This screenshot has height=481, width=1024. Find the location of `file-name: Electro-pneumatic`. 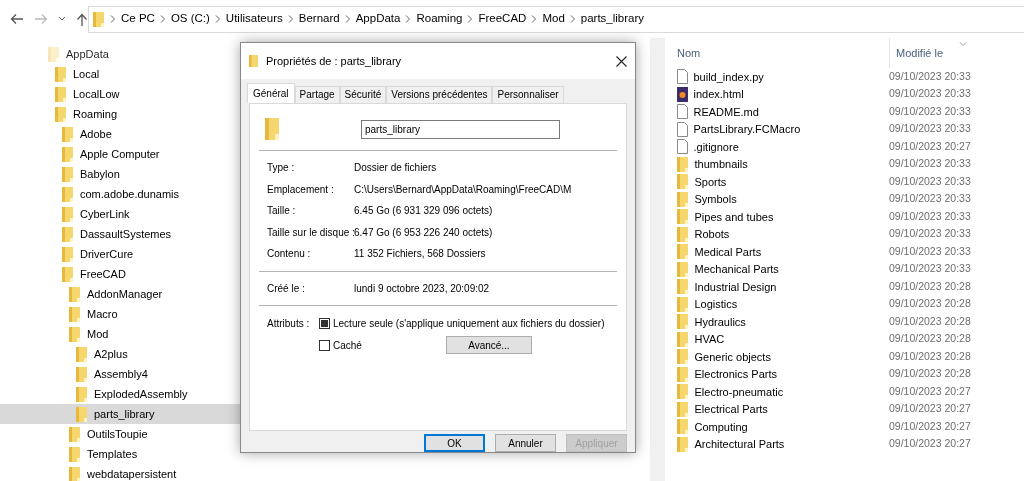

file-name: Electro-pneumatic is located at coordinates (739, 391).